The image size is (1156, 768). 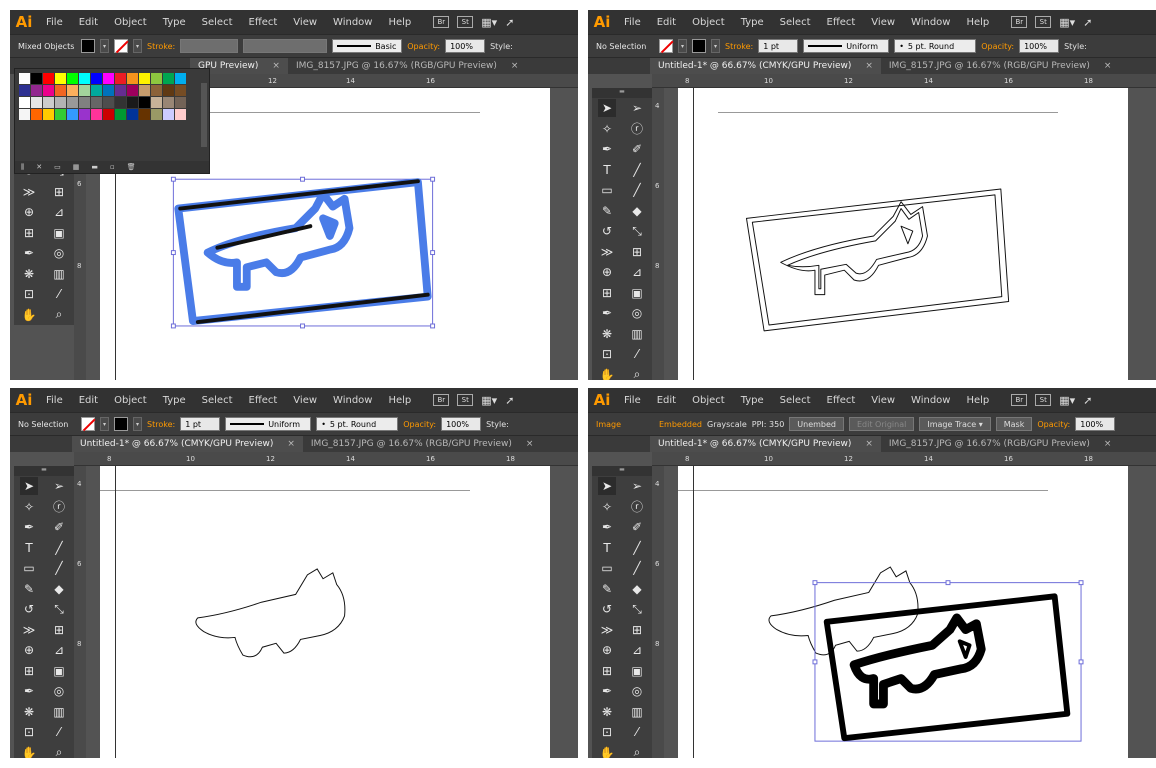 What do you see at coordinates (137, 424) in the screenshot?
I see `stroke-dropdown: ▾` at bounding box center [137, 424].